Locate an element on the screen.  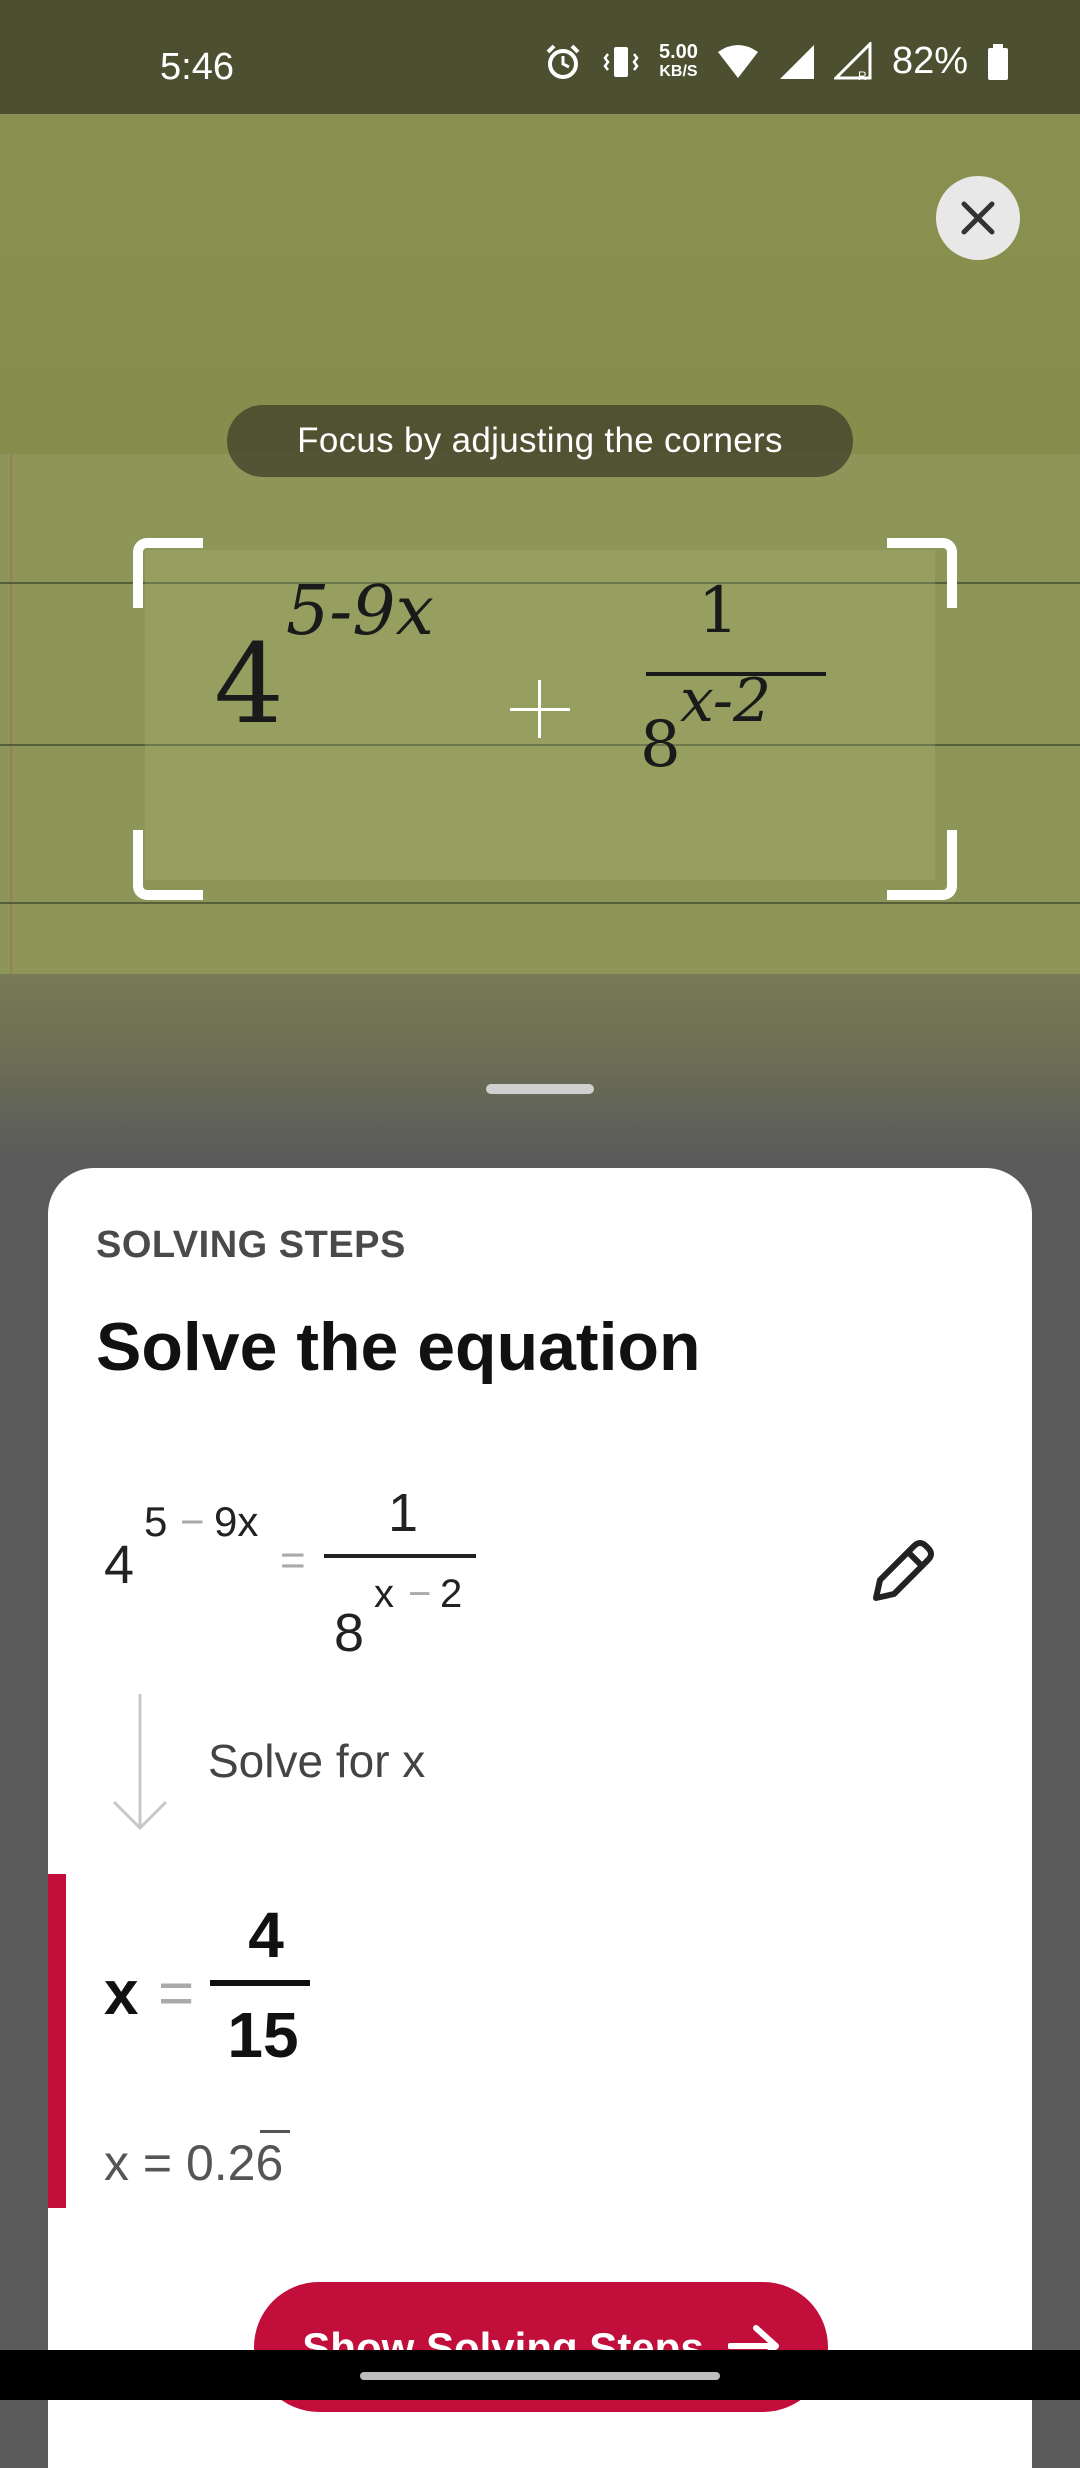
crop-corner-bottom-left is located at coordinates (168, 865).